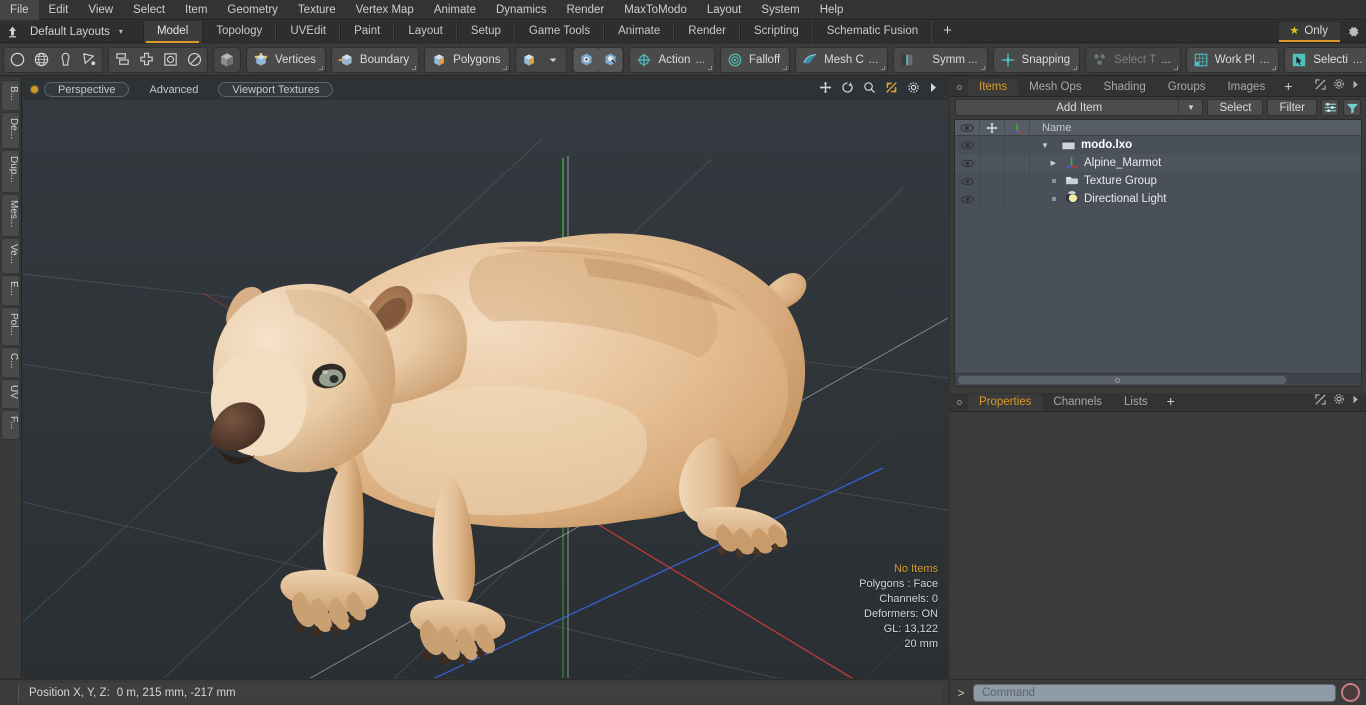  I want to click on table-row: ▼ modo.lxo, so click(1158, 145).